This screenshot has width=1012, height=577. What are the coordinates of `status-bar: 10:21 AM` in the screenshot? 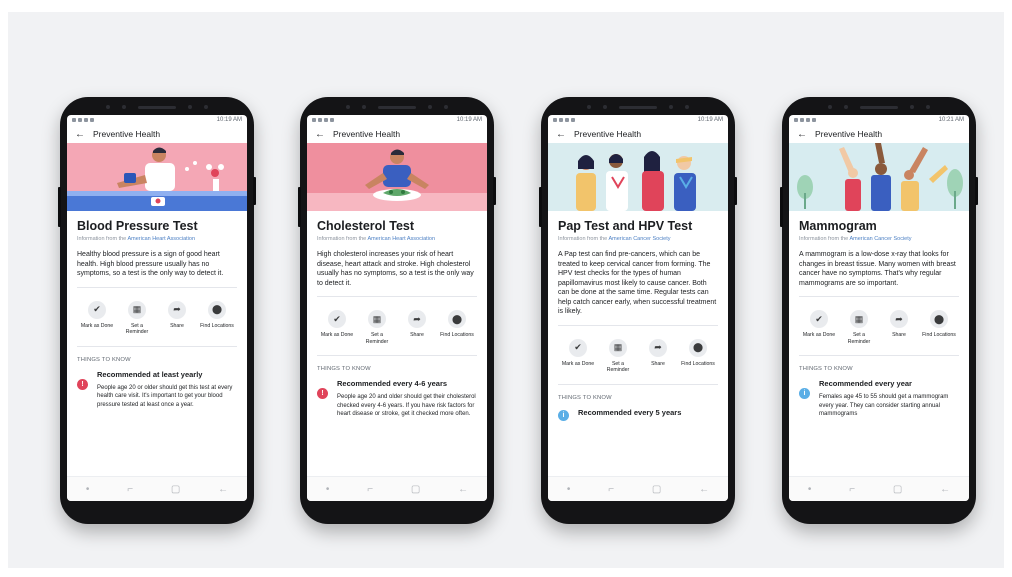 It's located at (879, 120).